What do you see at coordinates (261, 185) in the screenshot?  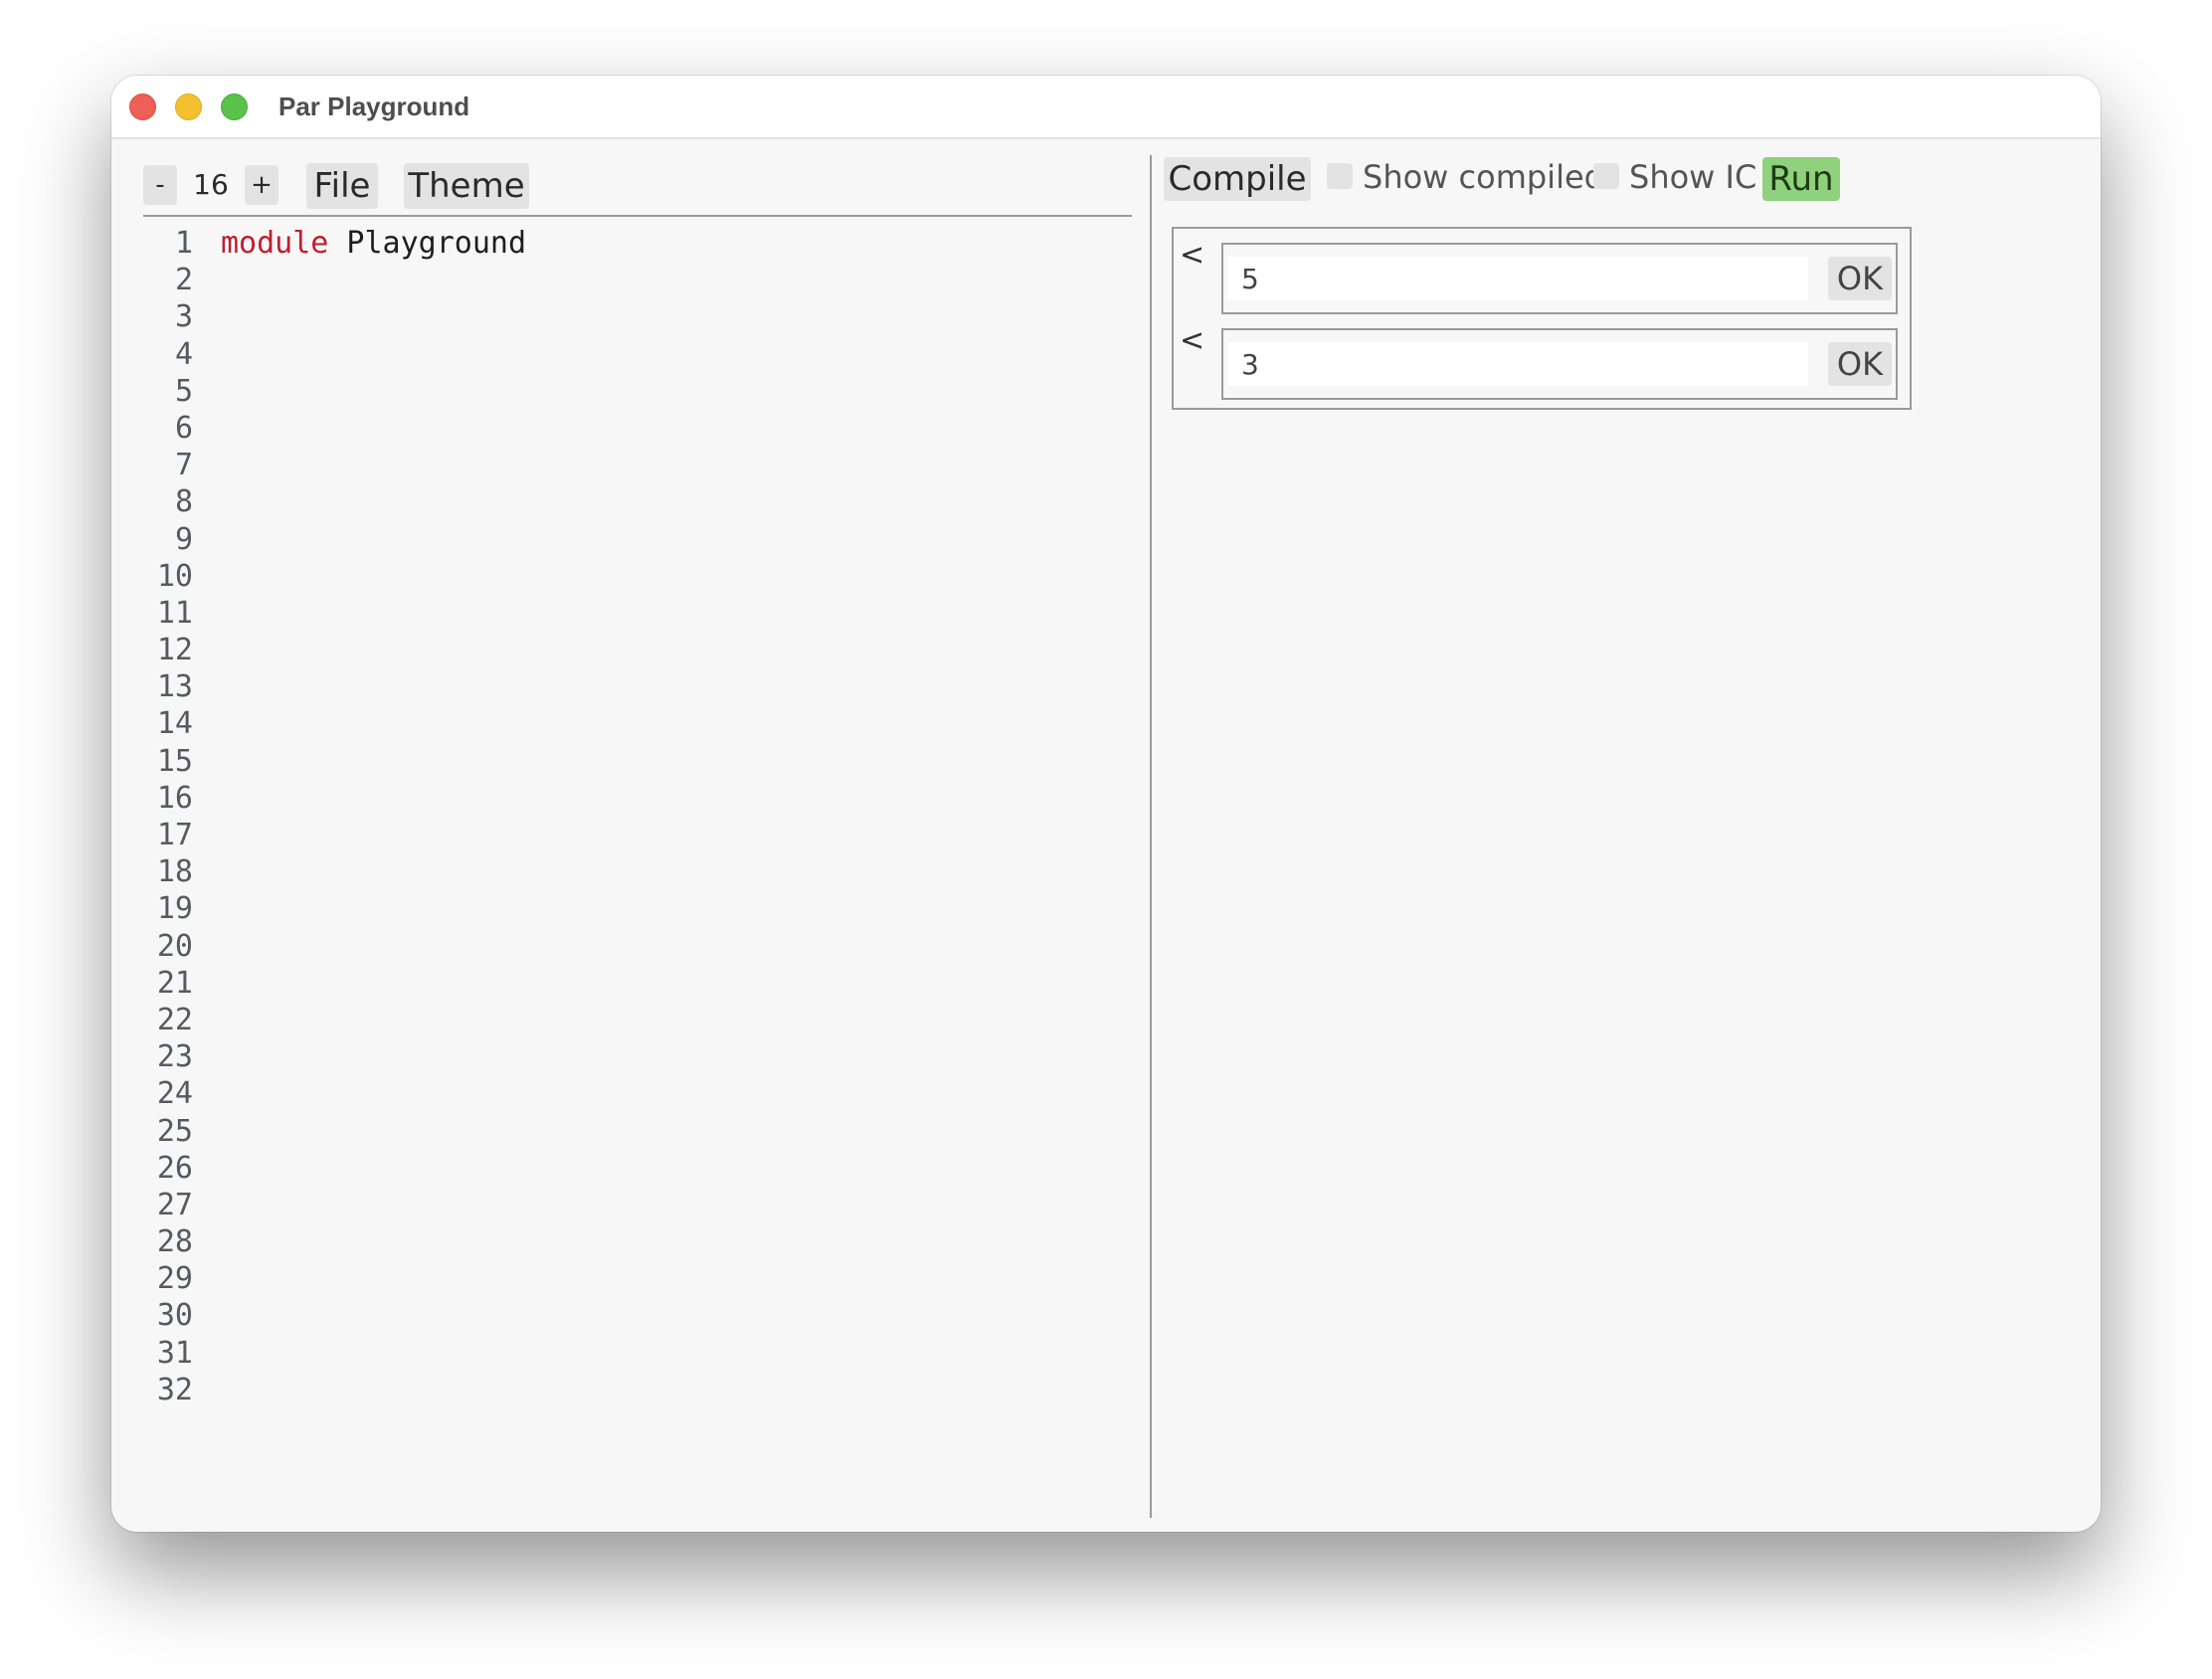 I see `increase-font-button: +` at bounding box center [261, 185].